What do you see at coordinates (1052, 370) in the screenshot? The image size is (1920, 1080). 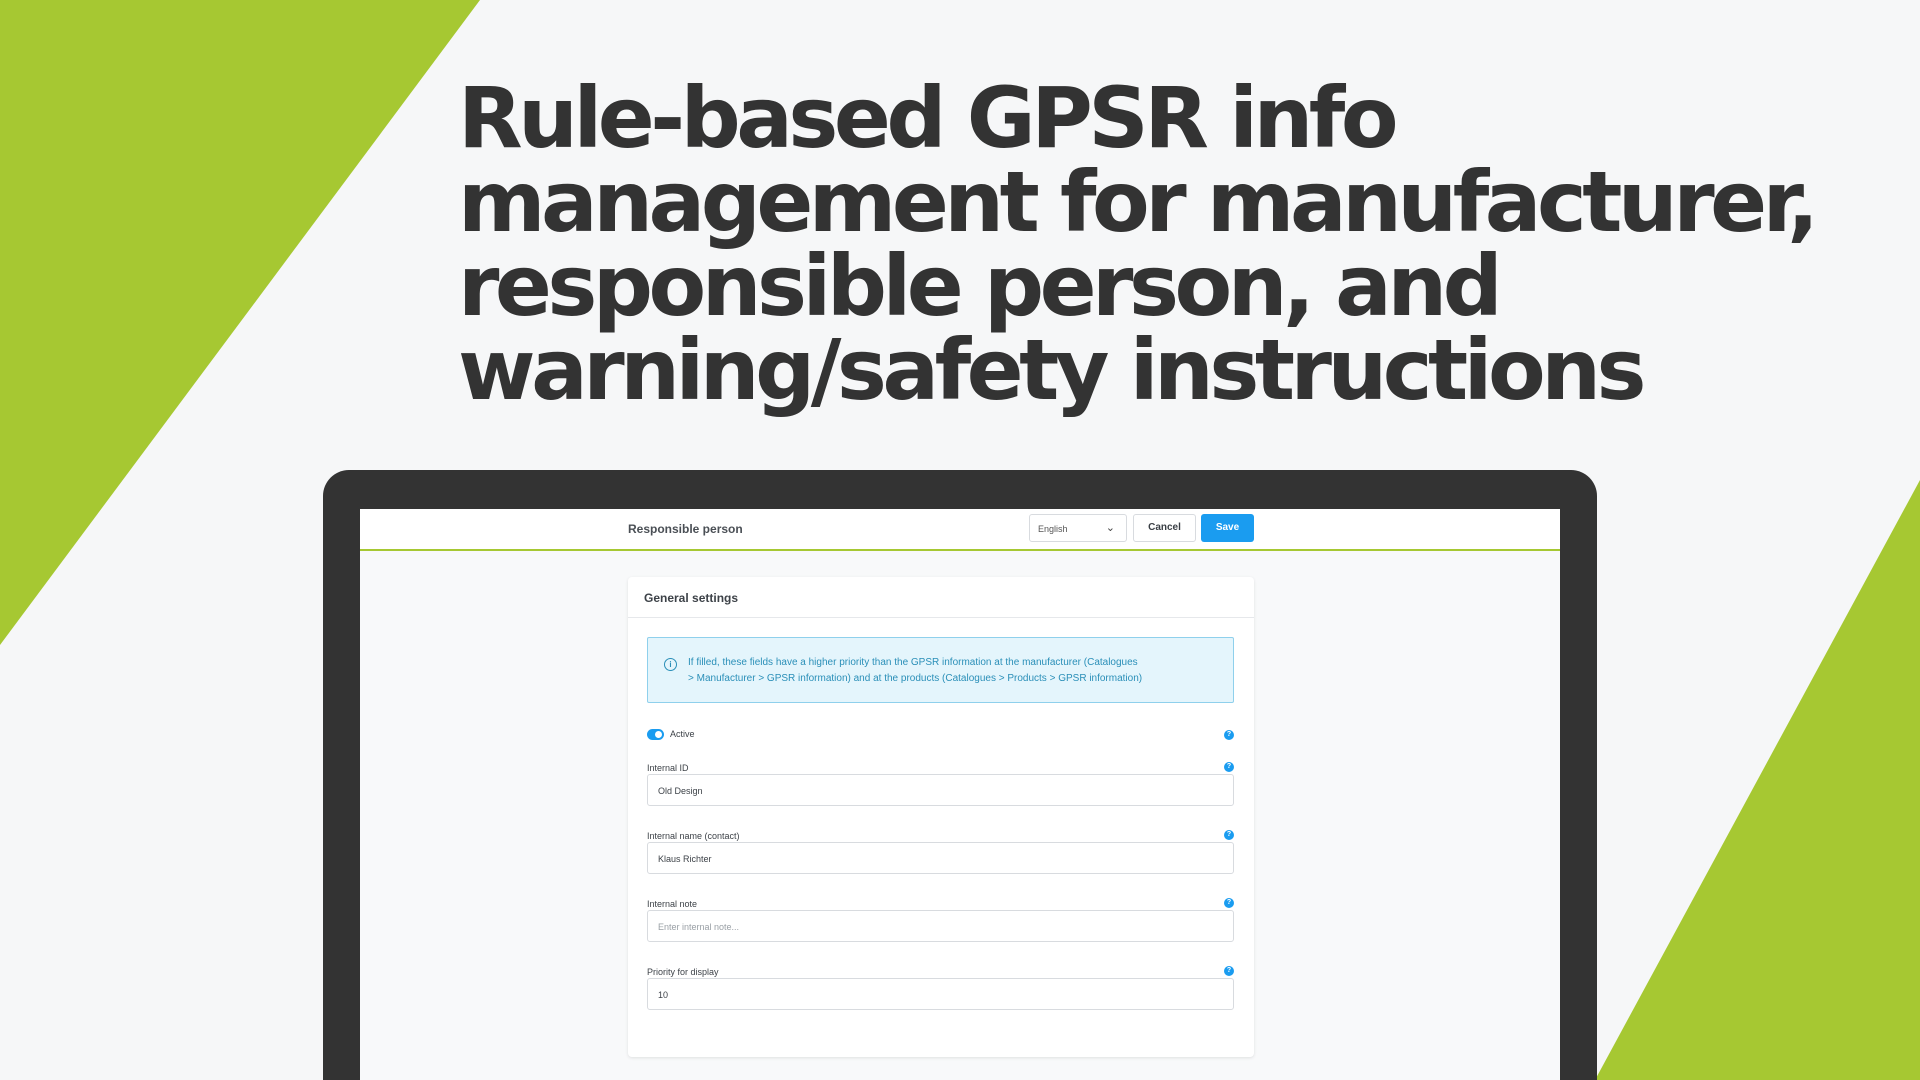 I see `headline-line-4: warning/safety instructions` at bounding box center [1052, 370].